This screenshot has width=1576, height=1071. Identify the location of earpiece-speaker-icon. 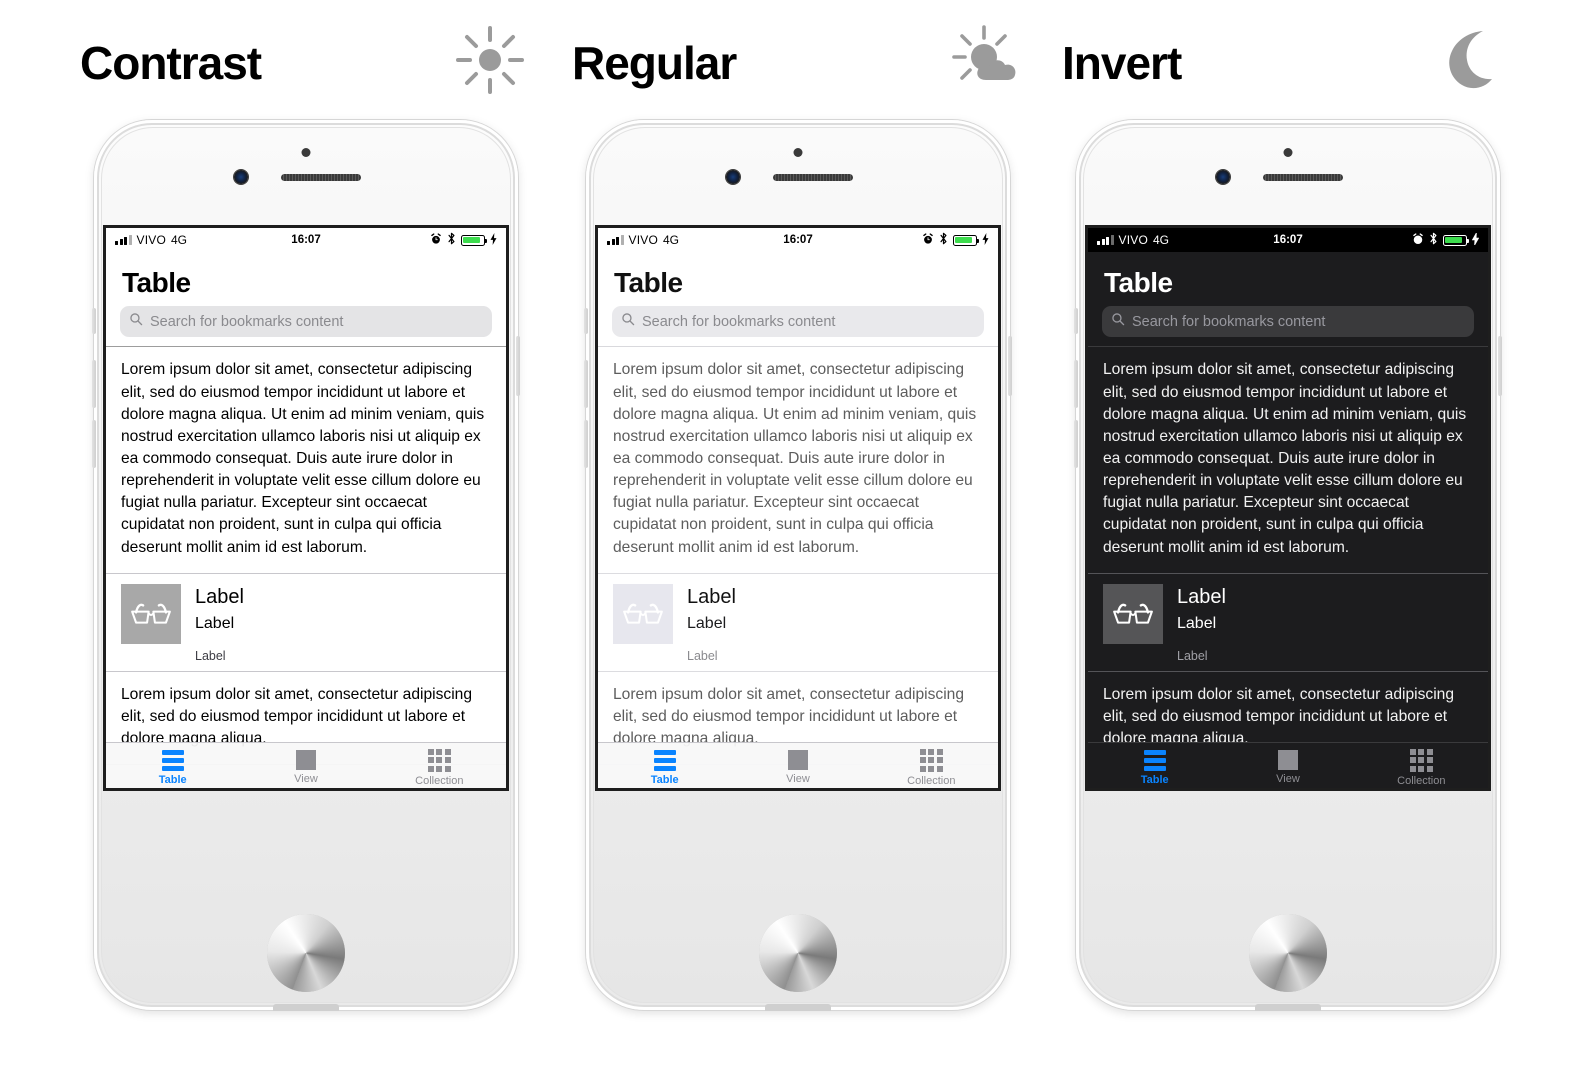
(1303, 177).